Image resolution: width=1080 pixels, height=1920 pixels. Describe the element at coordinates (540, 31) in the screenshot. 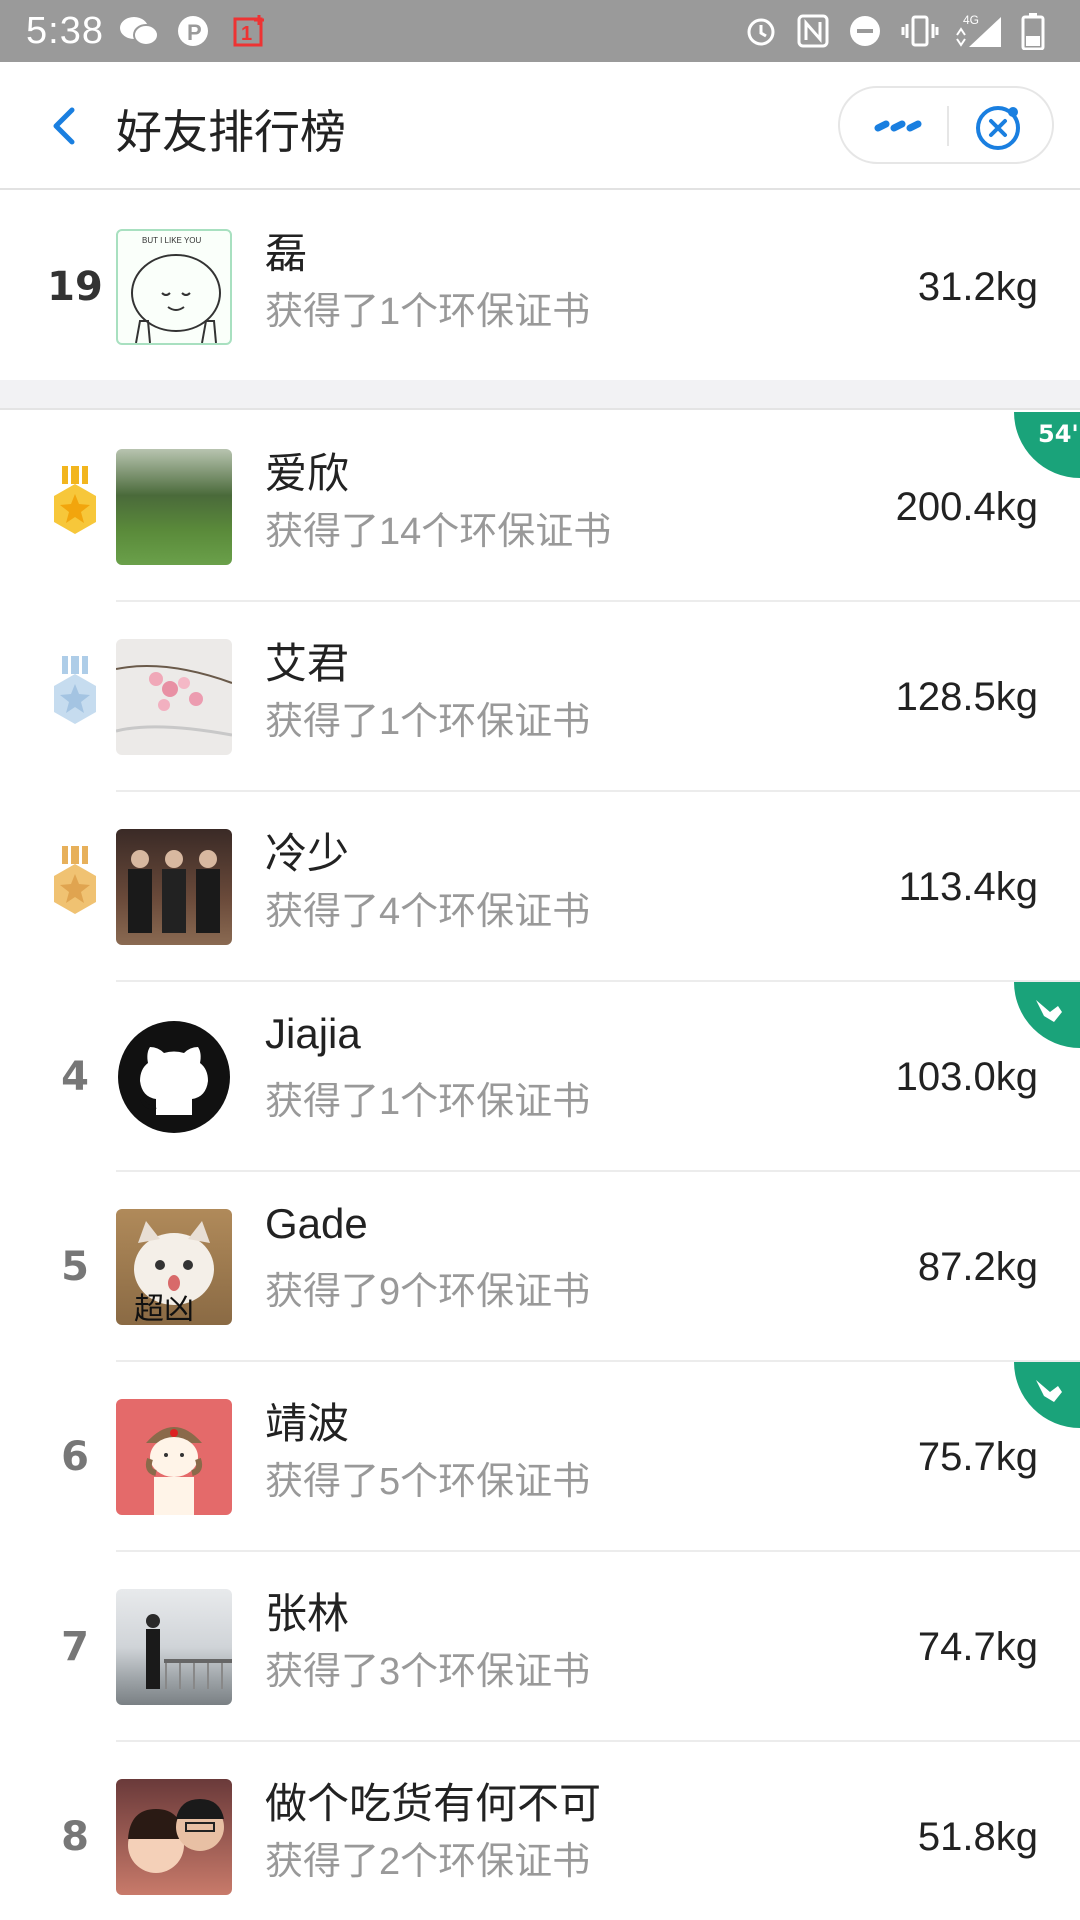

I see `status-bar: 5:38 P 1 4G` at that location.